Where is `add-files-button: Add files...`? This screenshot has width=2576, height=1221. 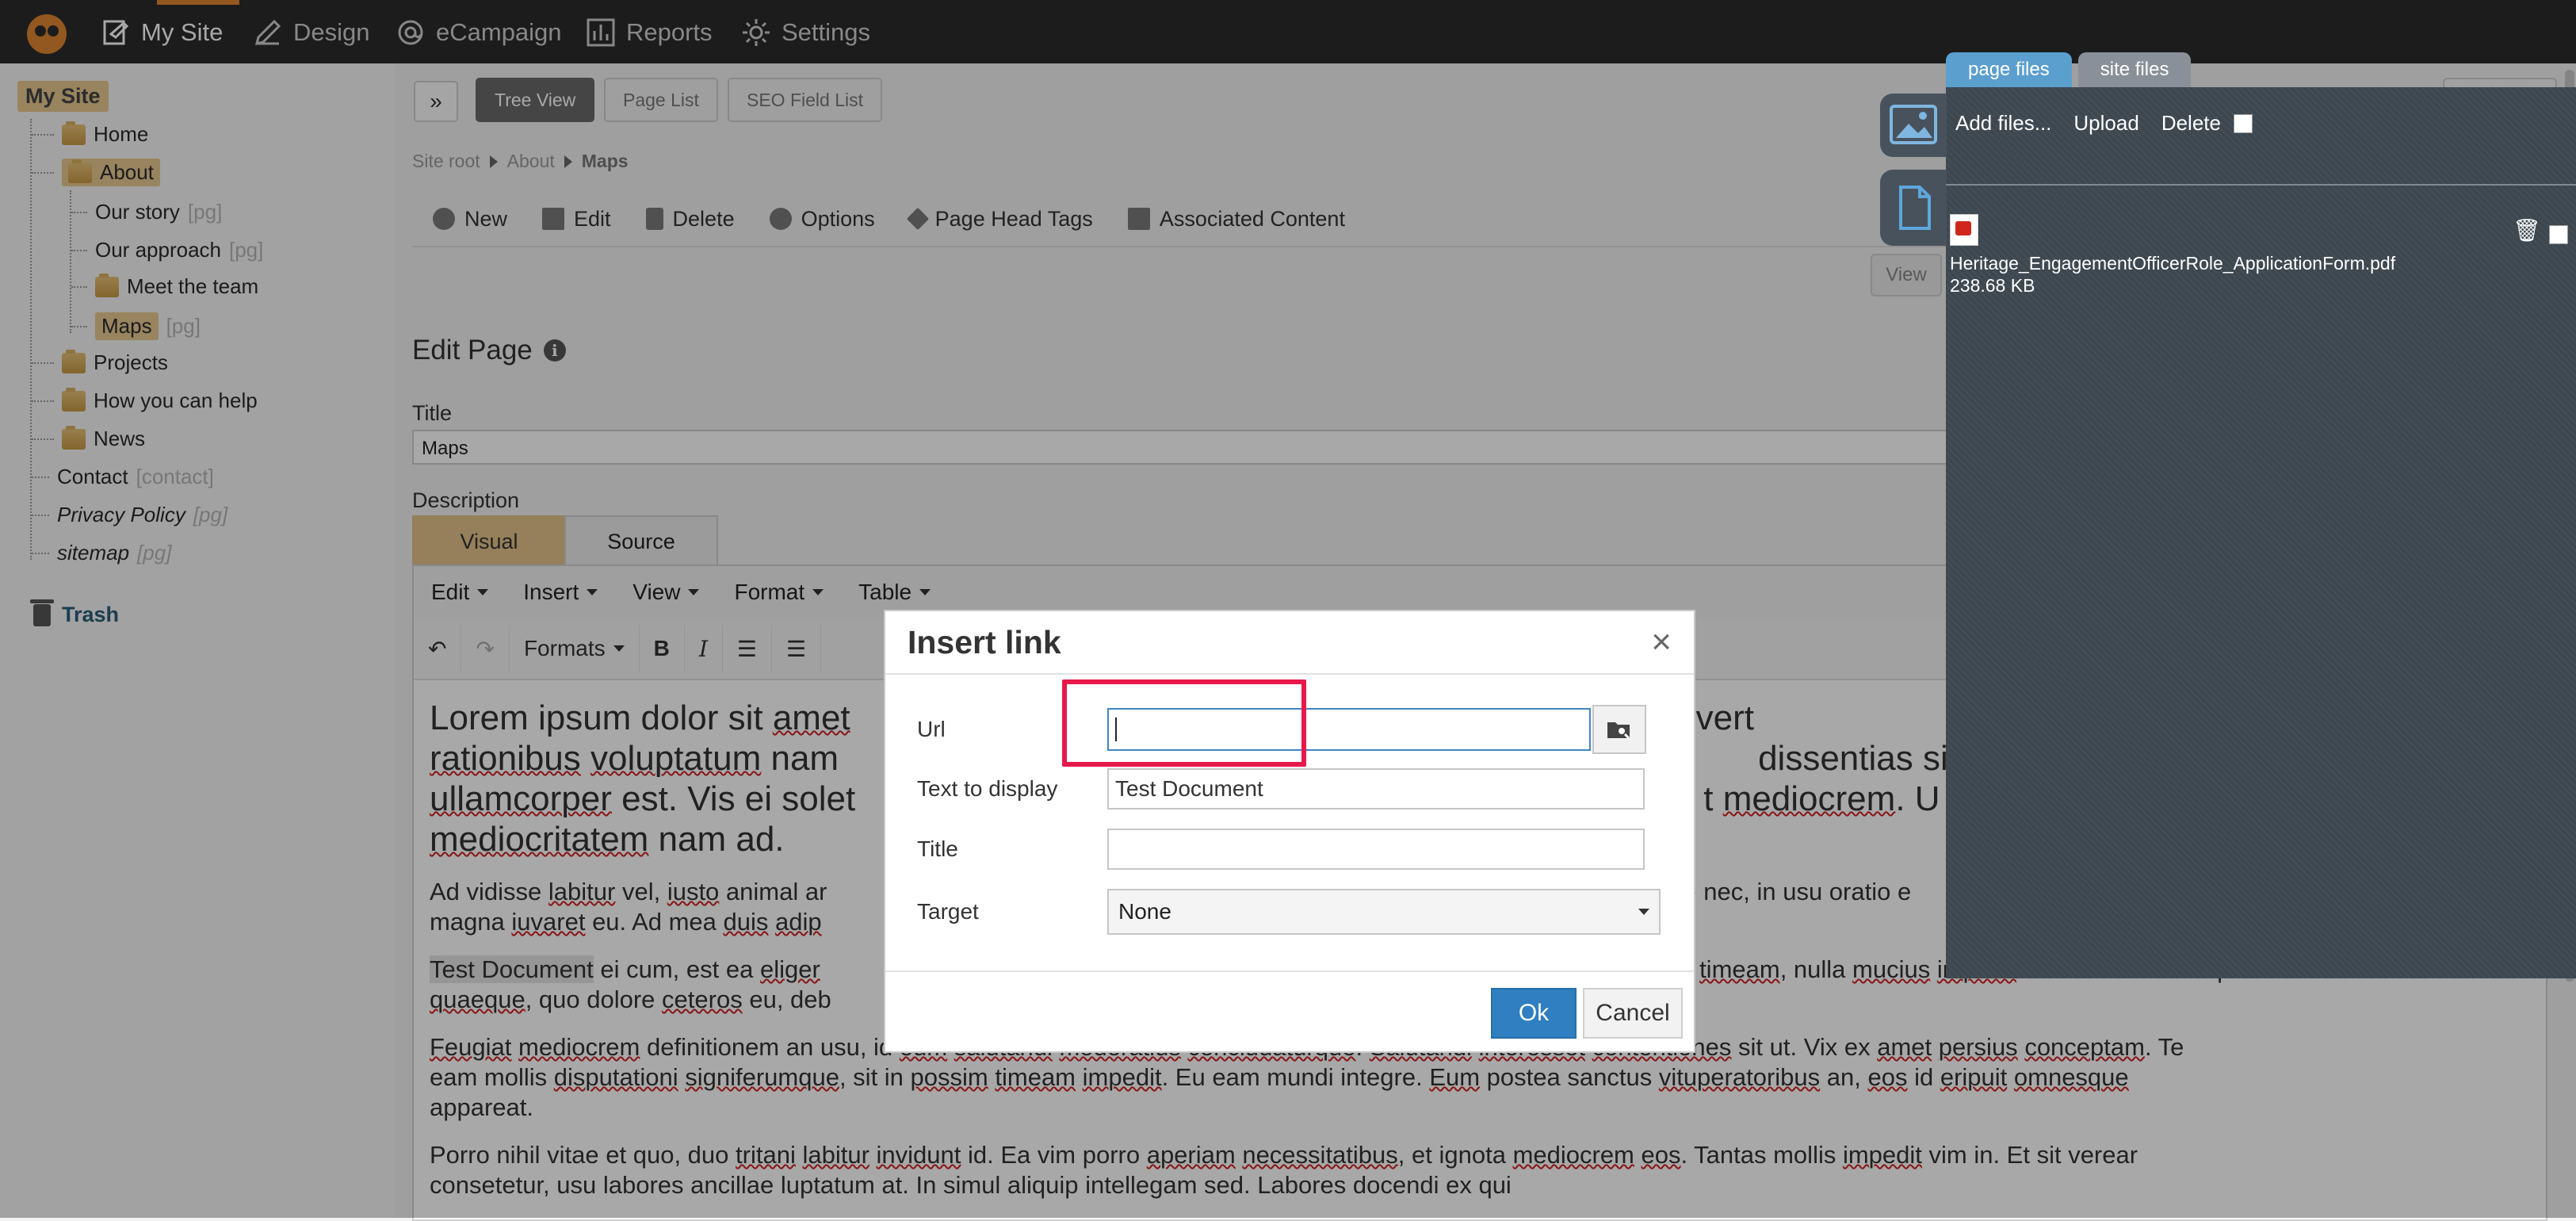
add-files-button: Add files... is located at coordinates (2003, 123).